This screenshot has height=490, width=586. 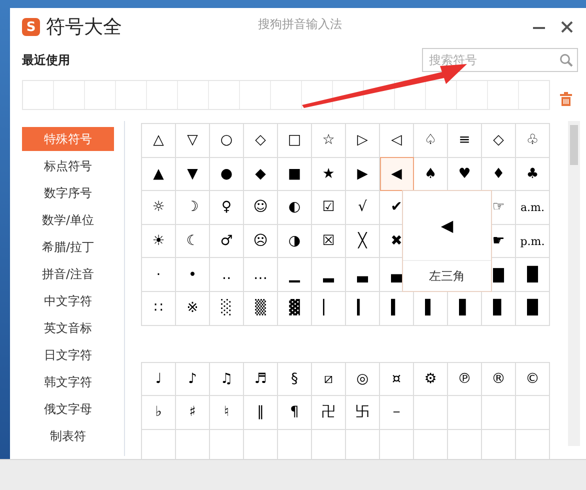 What do you see at coordinates (363, 241) in the screenshot?
I see `symbol-cell: ╳` at bounding box center [363, 241].